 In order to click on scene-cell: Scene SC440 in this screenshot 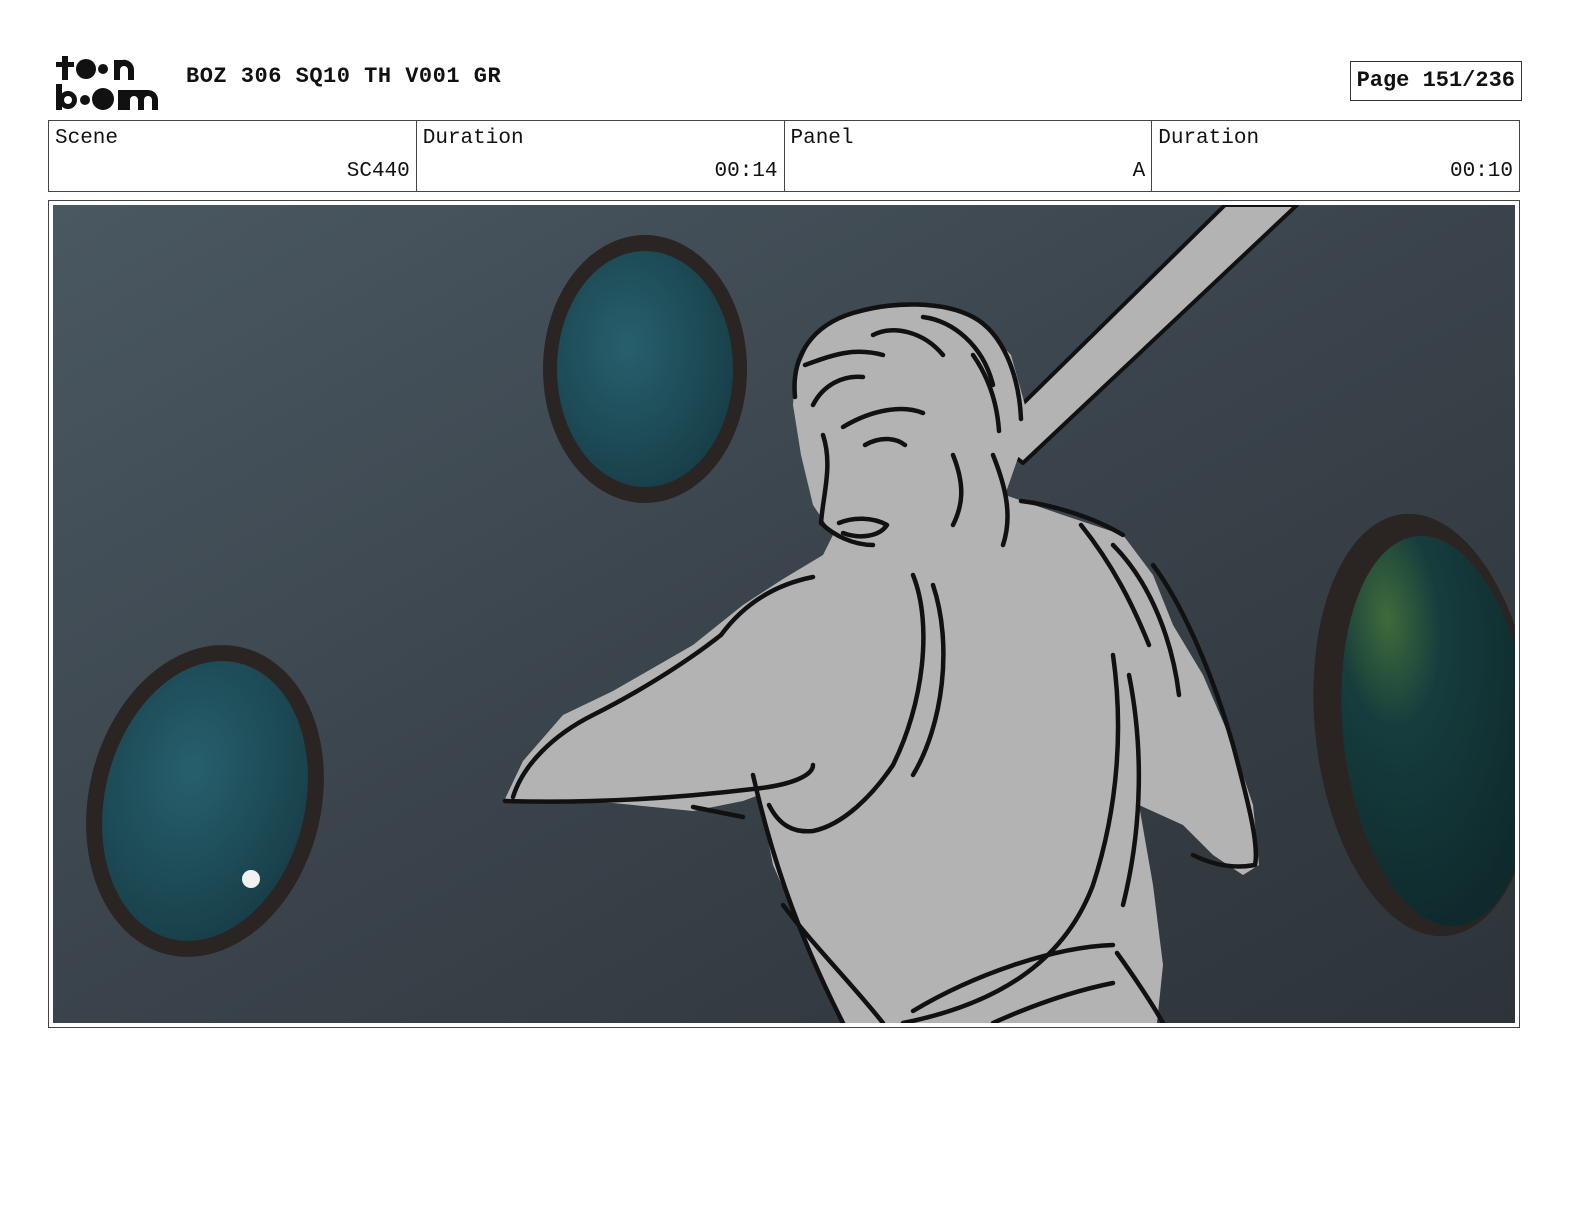, I will do `click(233, 156)`.